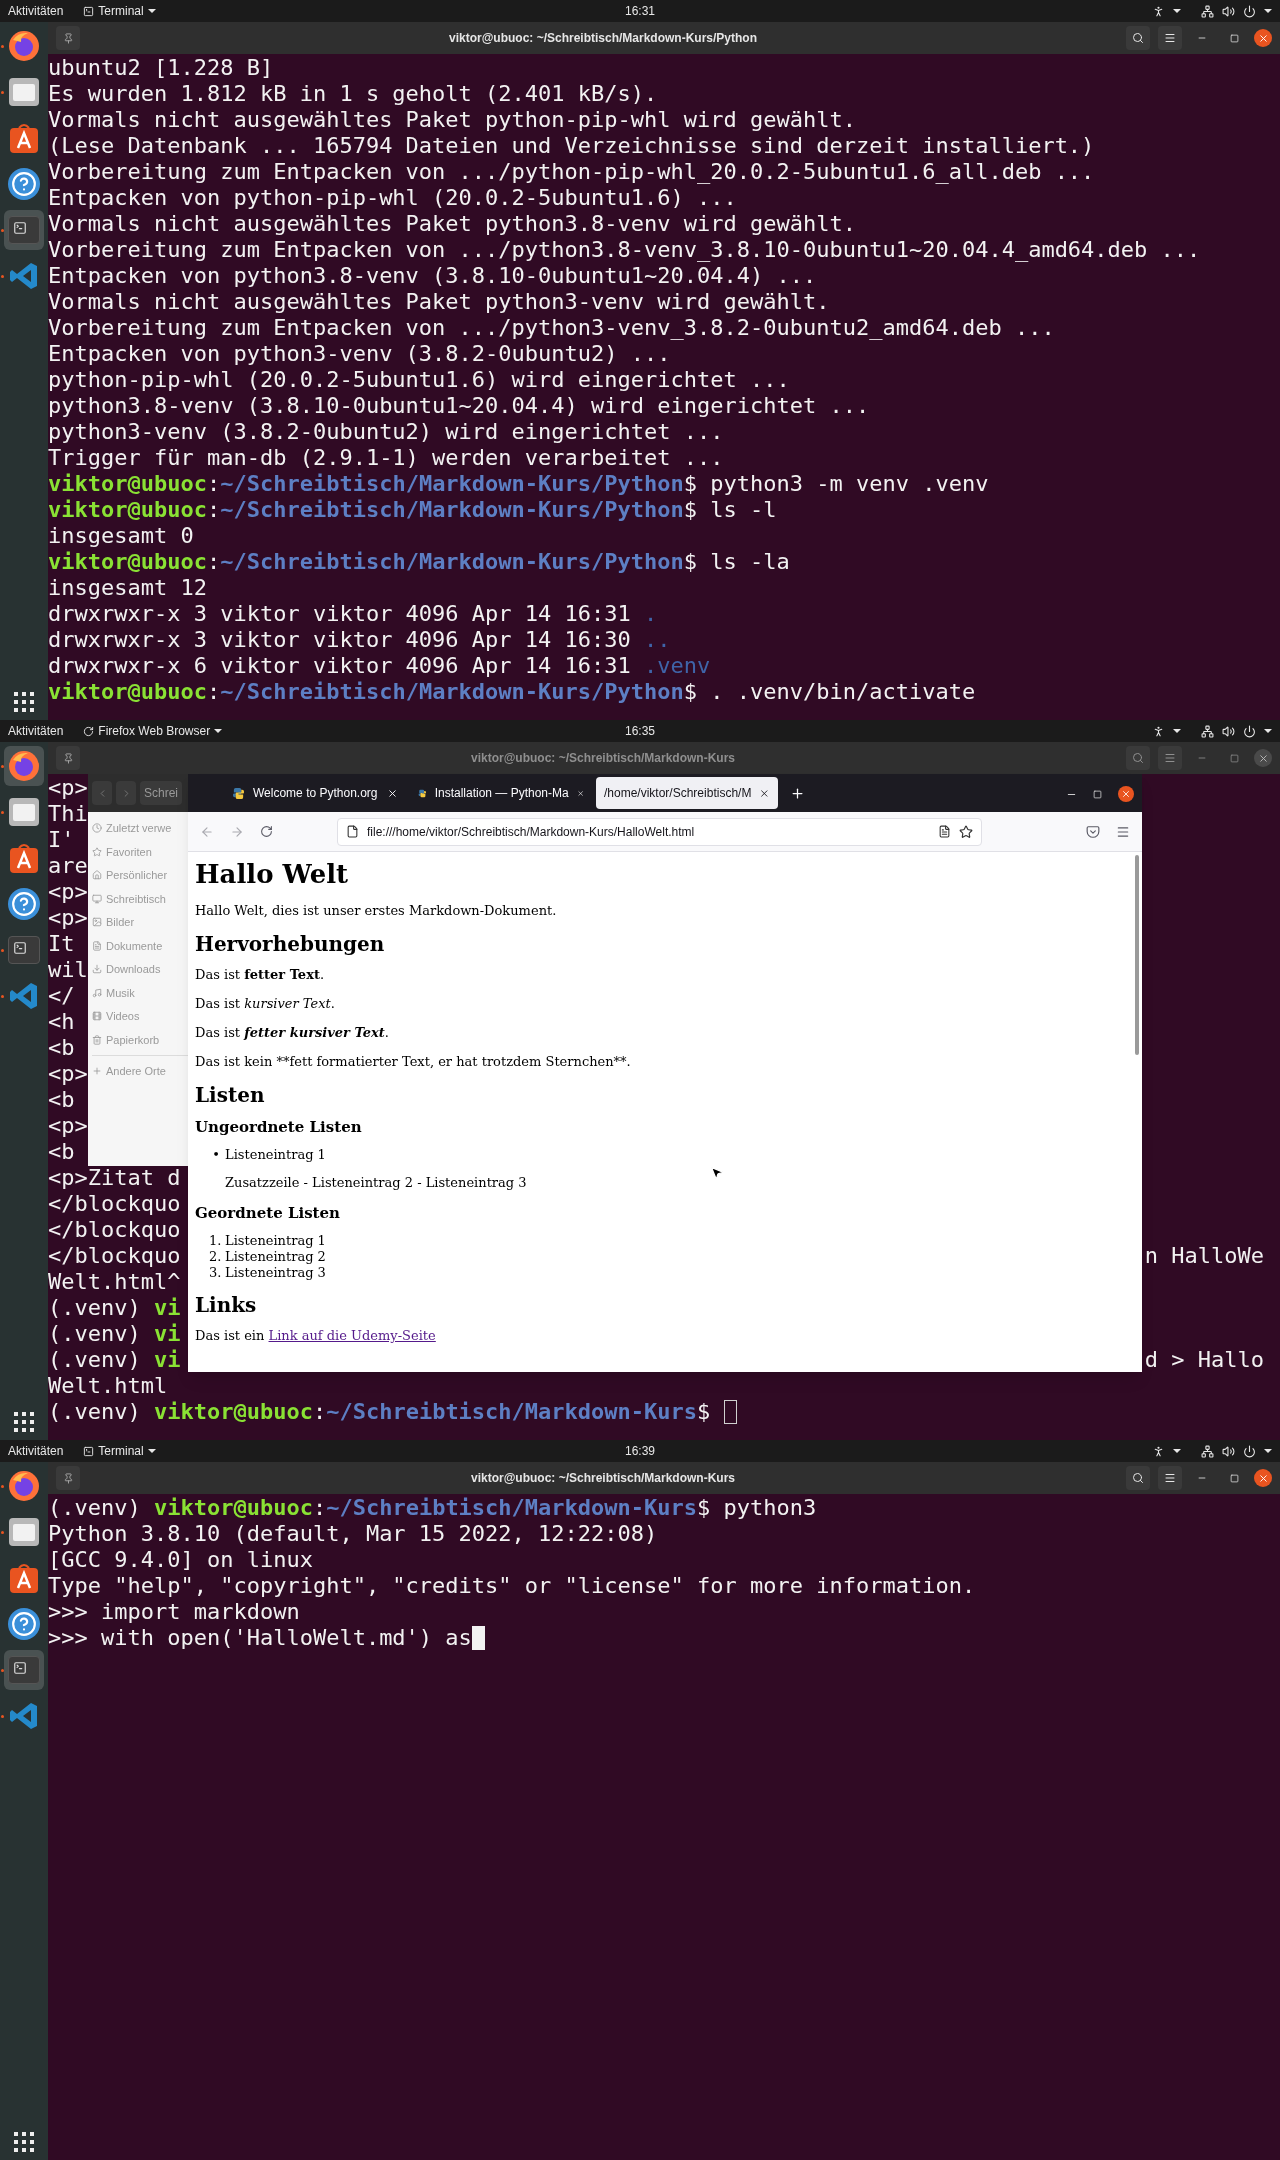 This screenshot has width=1280, height=2160. Describe the element at coordinates (353, 614) in the screenshot. I see `terminal-line: drwxrwxr-x 3 viktor viktor 4096 Apr 14 16:31 .` at that location.